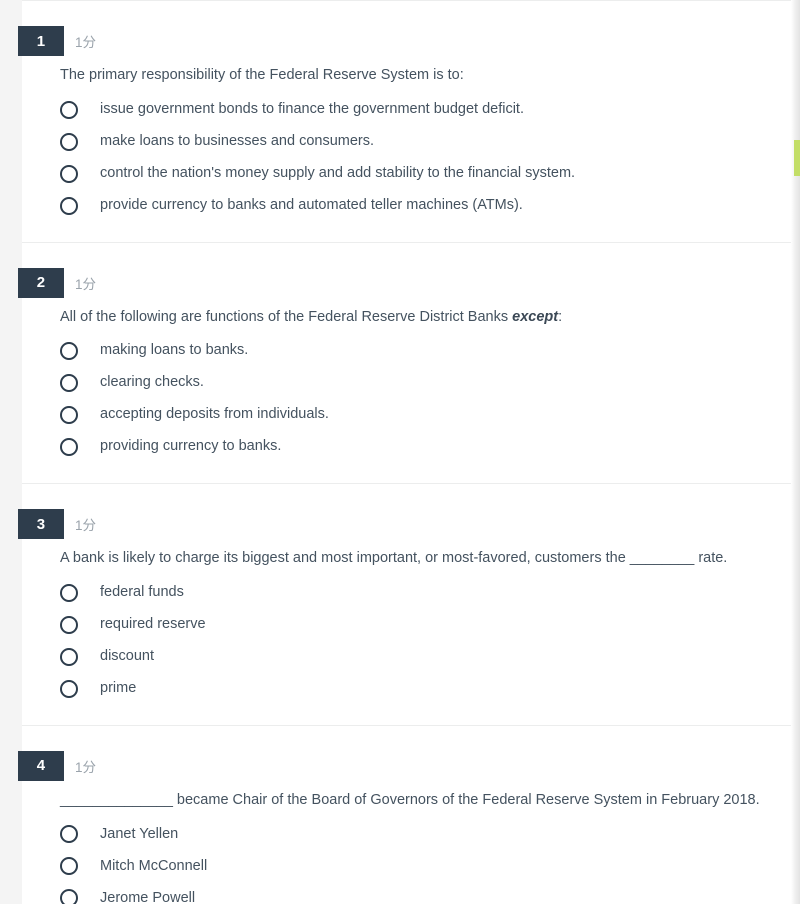  I want to click on answer-option-label: federal funds, so click(142, 592).